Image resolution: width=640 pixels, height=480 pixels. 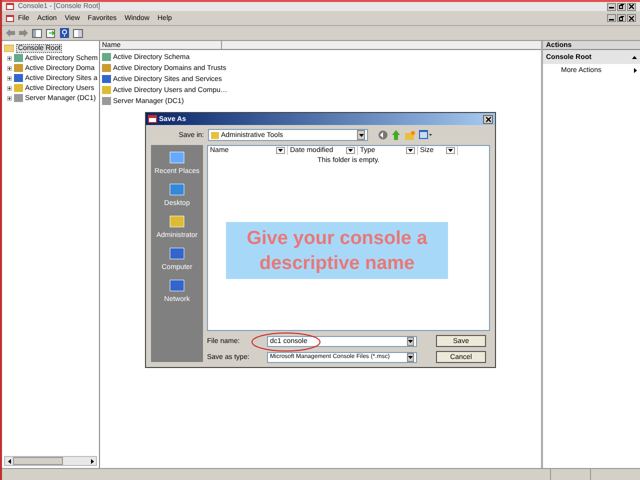 I want to click on minimize-icon, so click(x=611, y=6).